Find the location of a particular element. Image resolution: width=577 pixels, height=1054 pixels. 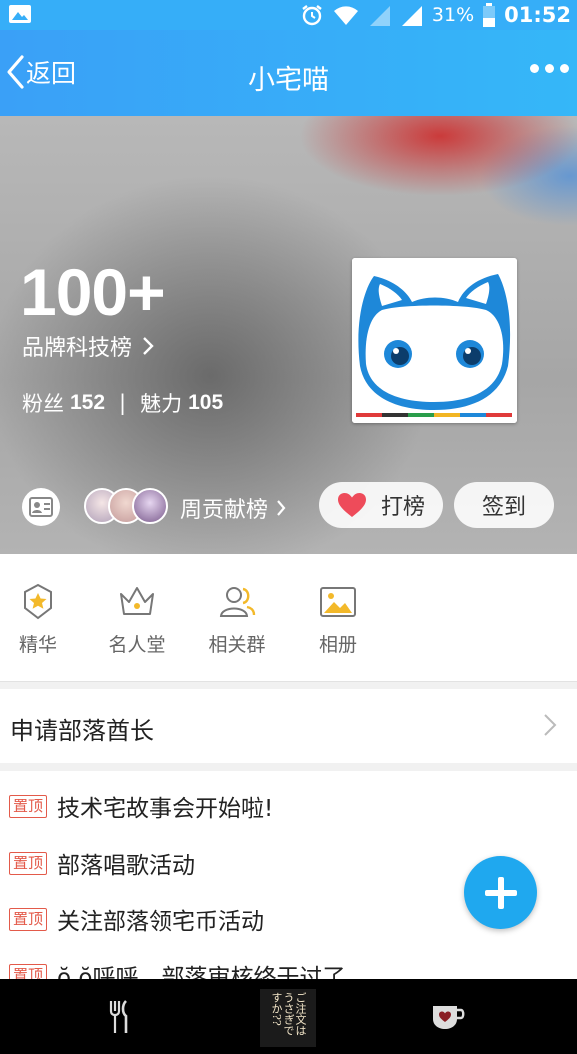

status-bar: 31% 01:52 is located at coordinates (288, 15).